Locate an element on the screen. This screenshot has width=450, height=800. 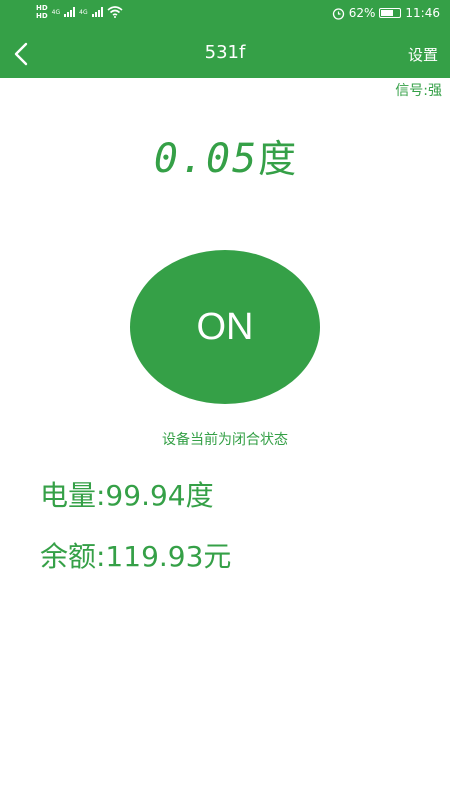
power-toggle-button: ON is located at coordinates (225, 327).